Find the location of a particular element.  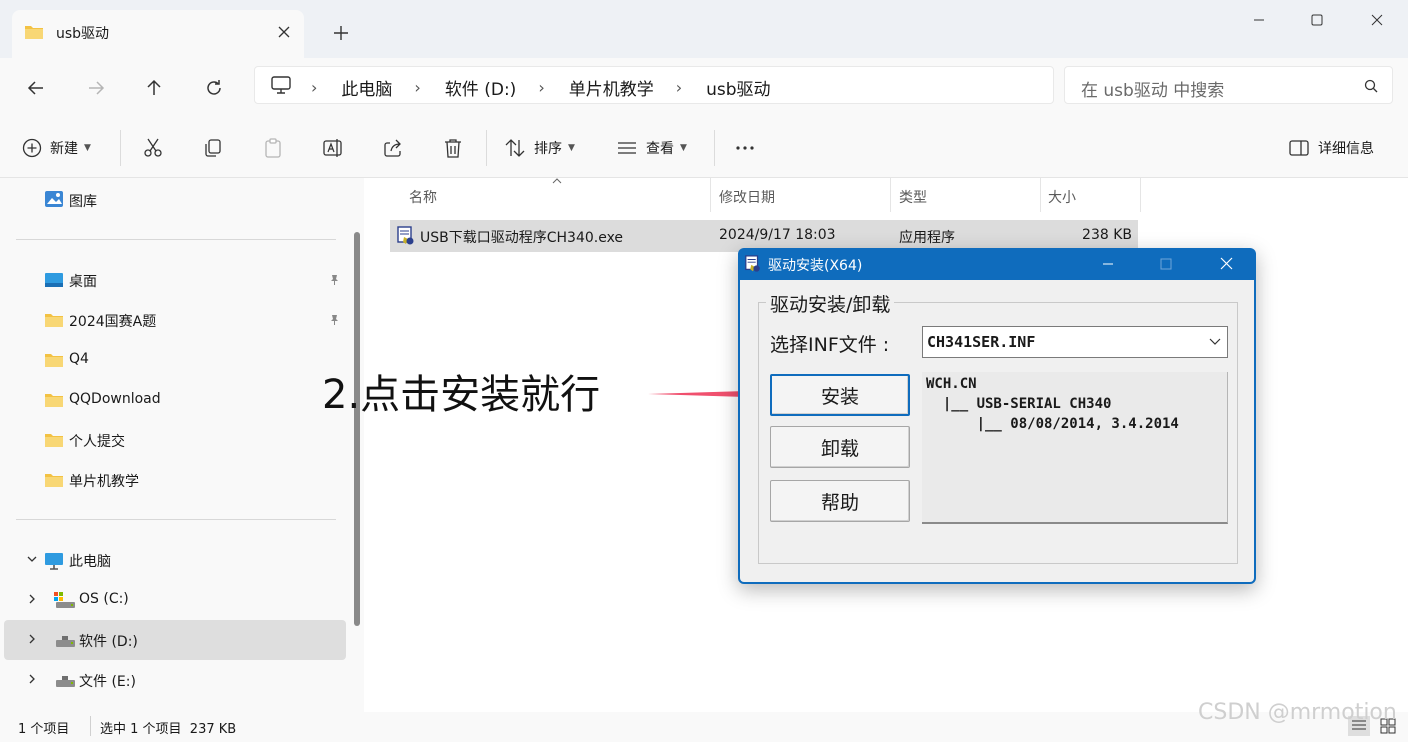

breadcrumb-mcu-teaching: 单片机教学 is located at coordinates (611, 87).